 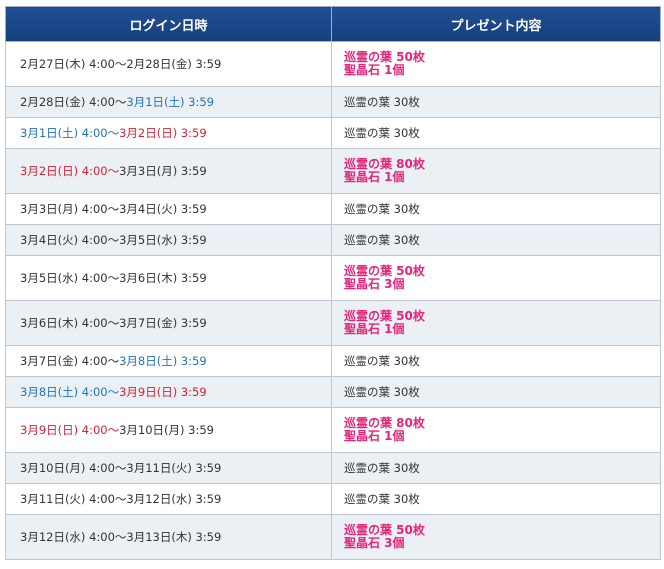 What do you see at coordinates (70, 430) in the screenshot?
I see `date-text: 3月9日(日) 4:00～` at bounding box center [70, 430].